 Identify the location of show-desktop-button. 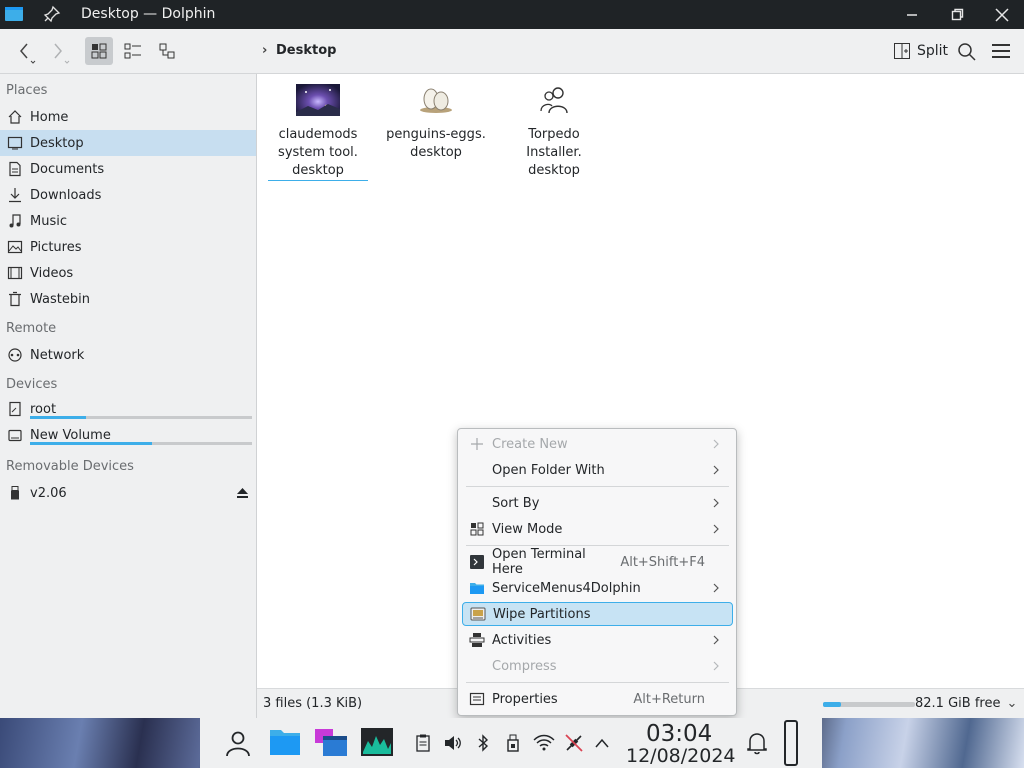
(791, 743).